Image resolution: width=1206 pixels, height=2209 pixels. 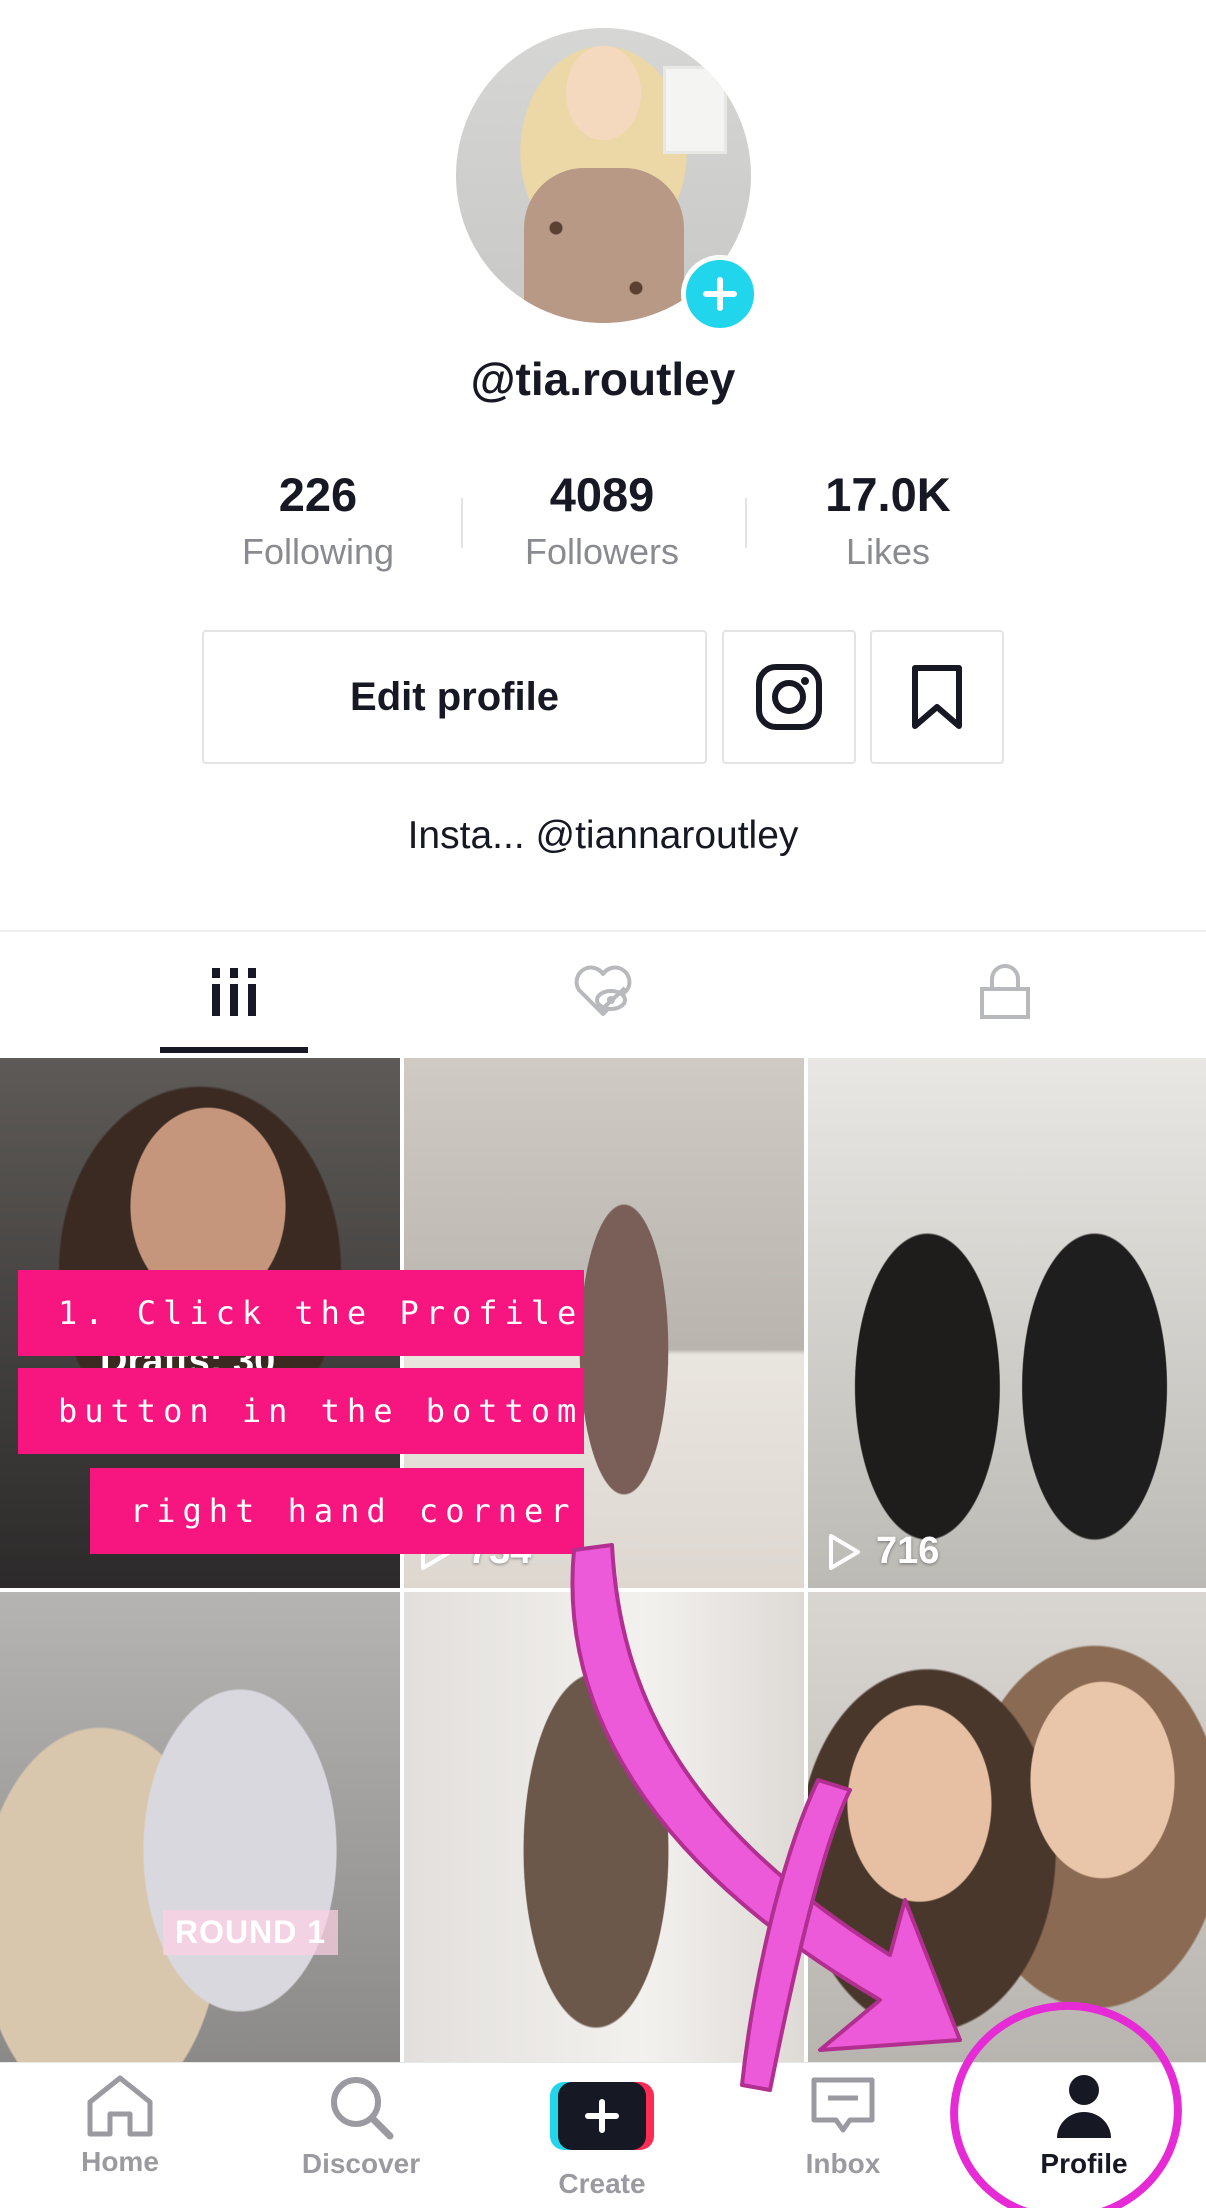 I want to click on username: @tia.routley, so click(x=603, y=379).